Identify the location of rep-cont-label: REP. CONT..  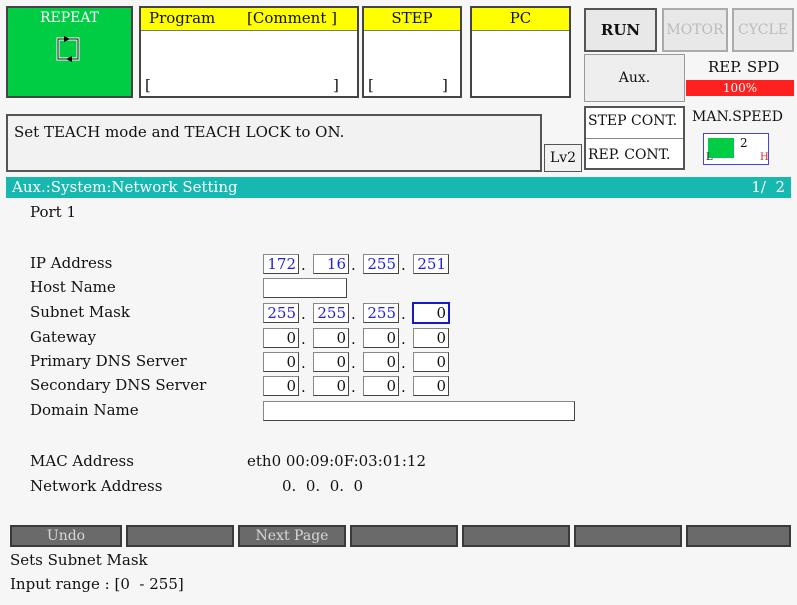
(629, 155).